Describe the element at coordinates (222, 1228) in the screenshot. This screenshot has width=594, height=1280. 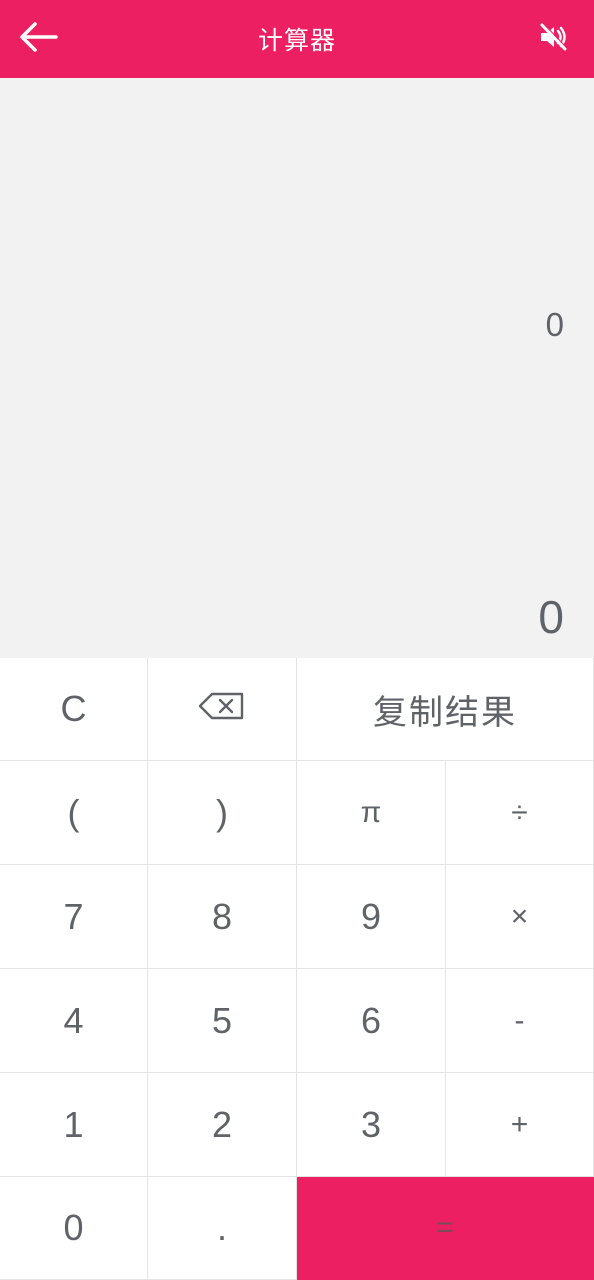
I see `decimal-button: .` at that location.